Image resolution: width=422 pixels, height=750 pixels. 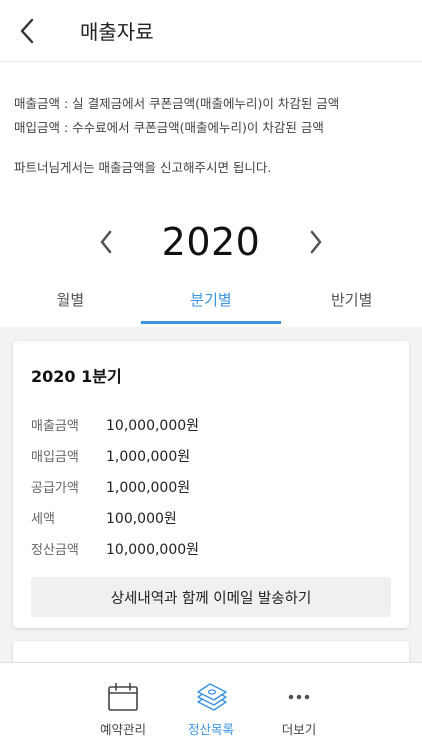 I want to click on nav-label: 정산목록, so click(x=210, y=729).